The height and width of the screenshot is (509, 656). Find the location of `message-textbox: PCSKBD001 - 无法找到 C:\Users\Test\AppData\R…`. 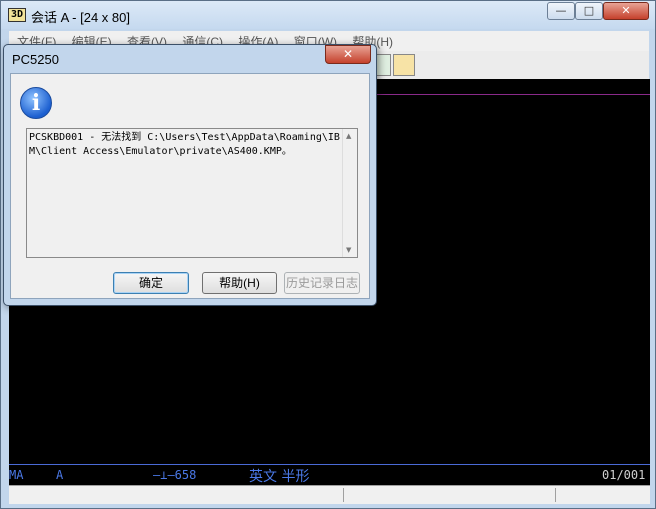

message-textbox: PCSKBD001 - 无法找到 C:\Users\Test\AppData\R… is located at coordinates (192, 193).